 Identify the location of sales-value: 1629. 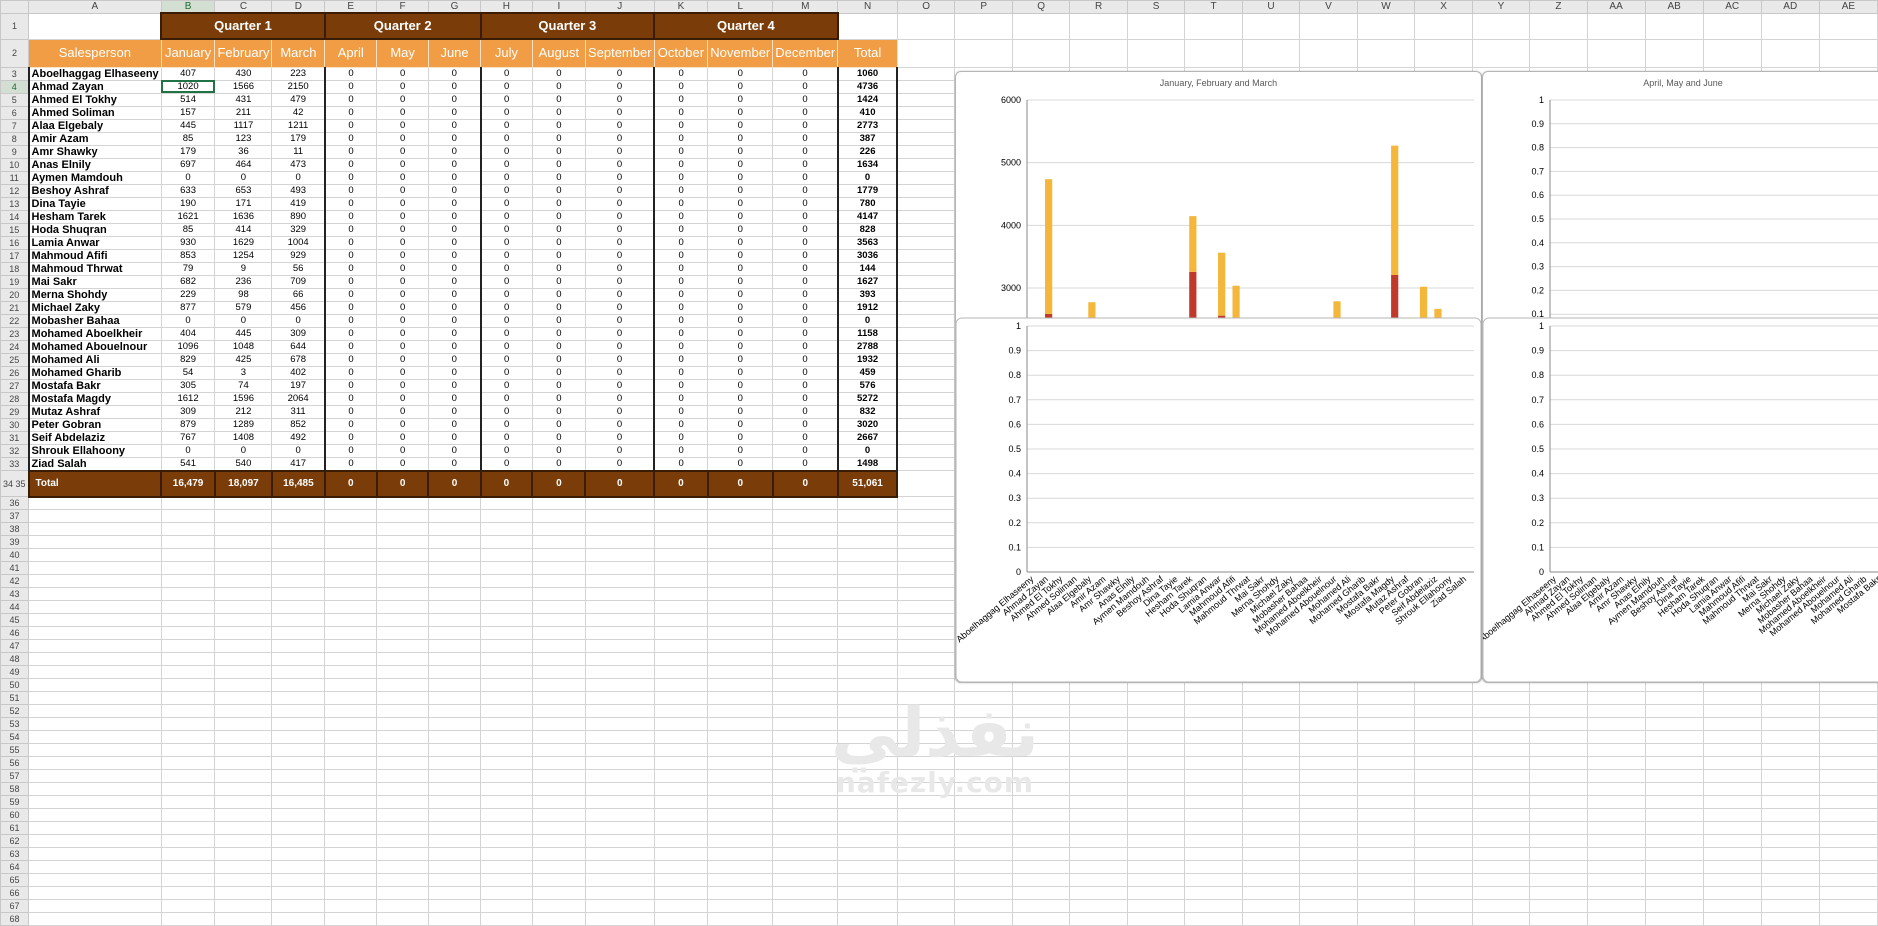
(243, 242).